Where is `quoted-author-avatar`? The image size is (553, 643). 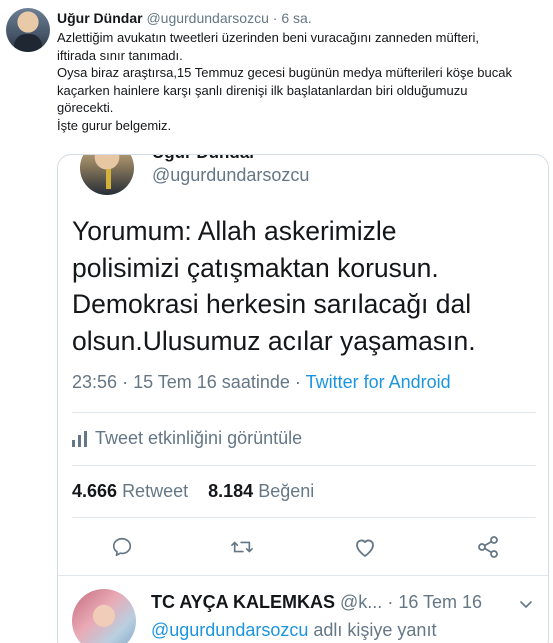 quoted-author-avatar is located at coordinates (107, 175).